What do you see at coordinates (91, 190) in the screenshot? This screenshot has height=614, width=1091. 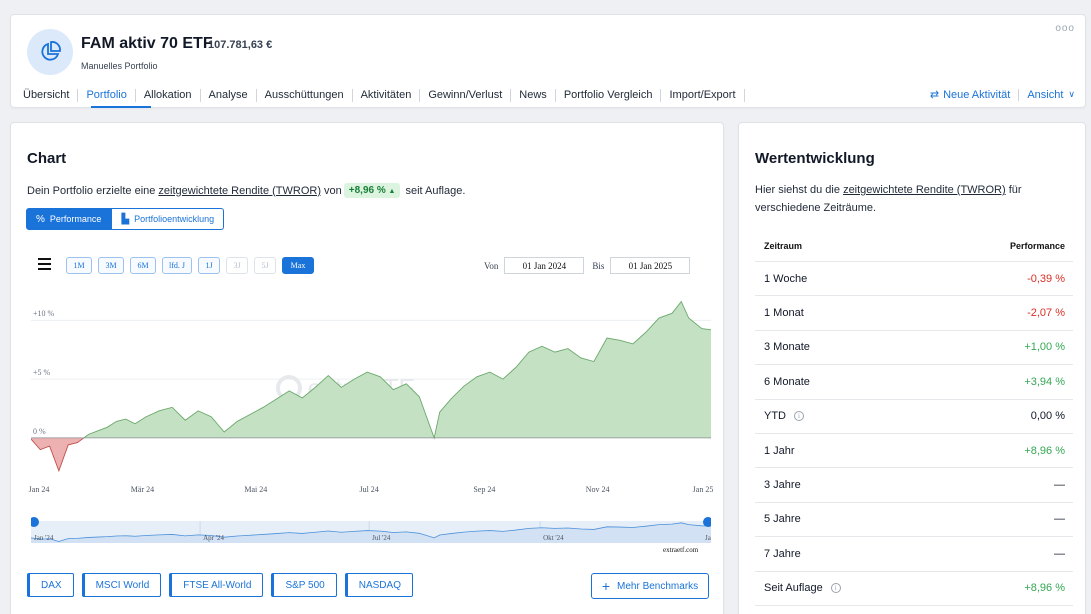 I see `desc-prefix: Dein Portfolio erzielte eine` at bounding box center [91, 190].